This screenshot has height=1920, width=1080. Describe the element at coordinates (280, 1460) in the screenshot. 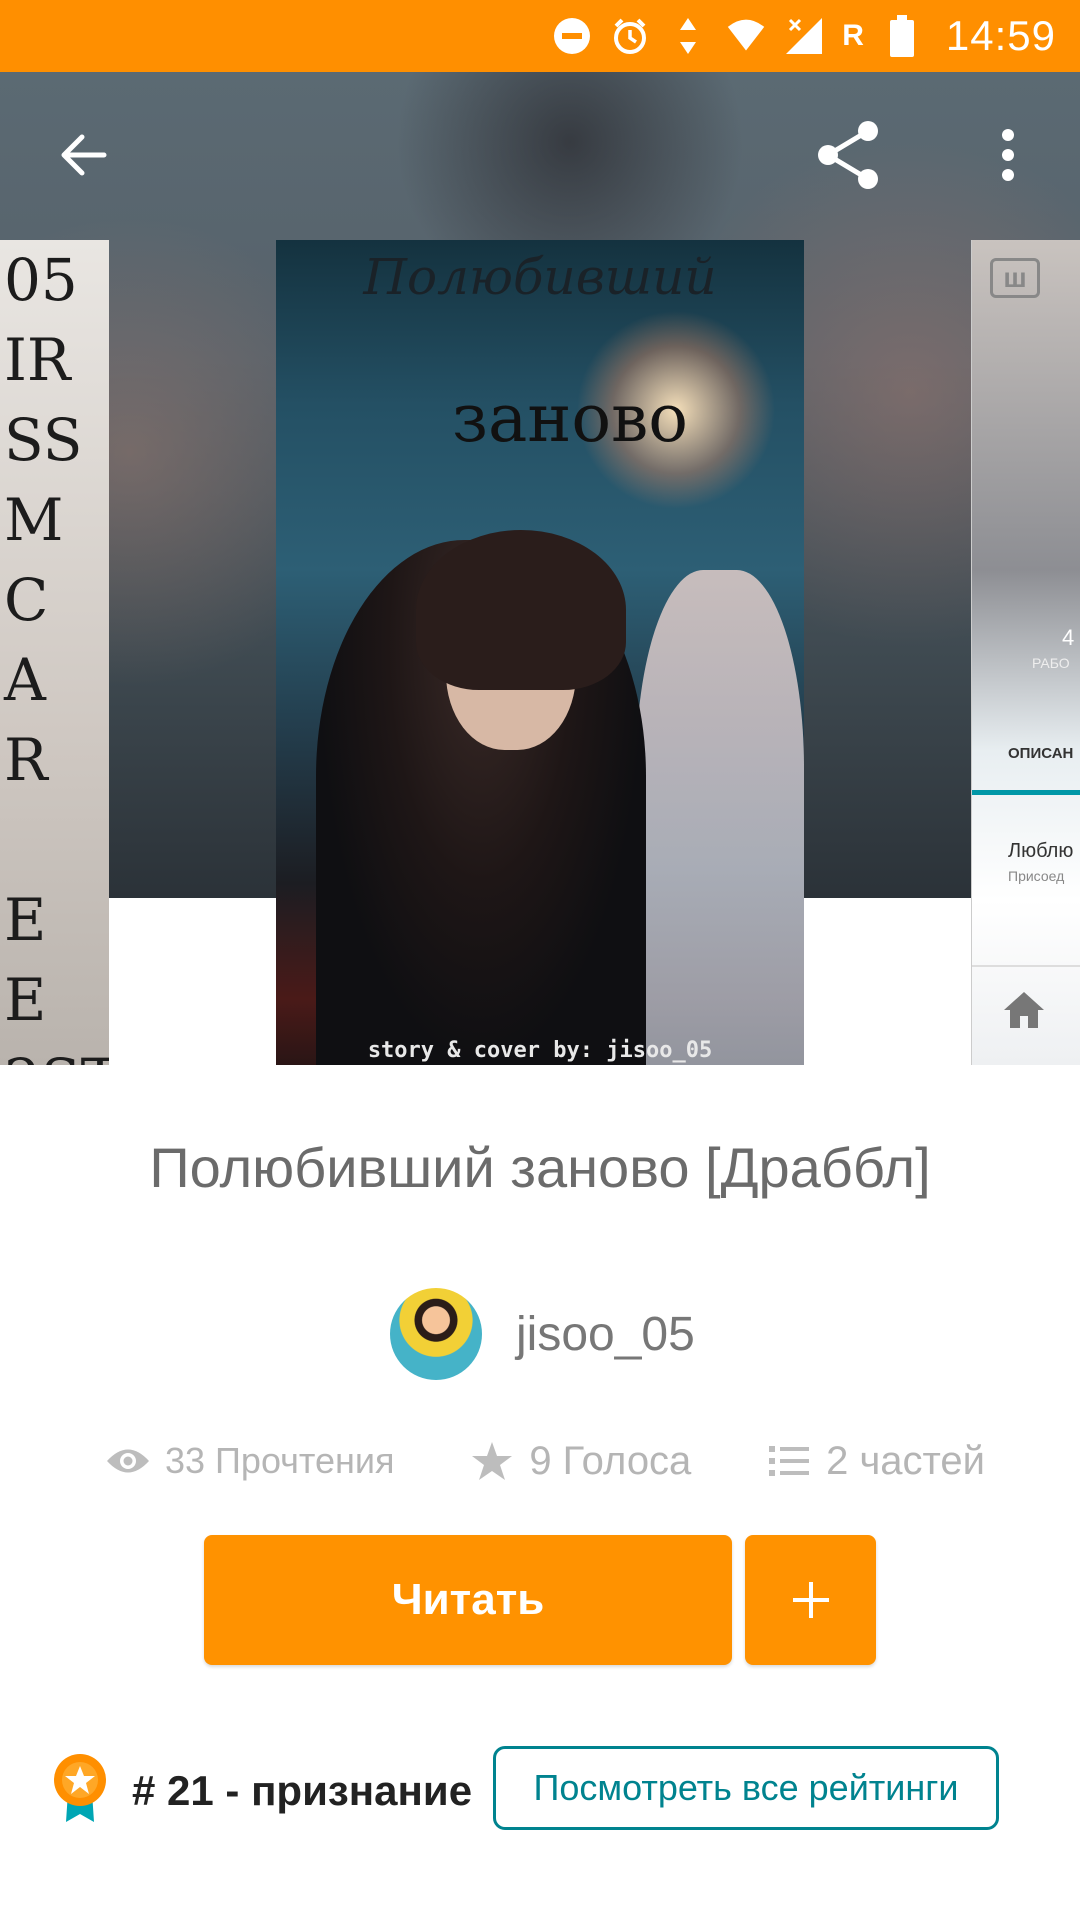

I see `reads-count: 33 Прочтения` at that location.